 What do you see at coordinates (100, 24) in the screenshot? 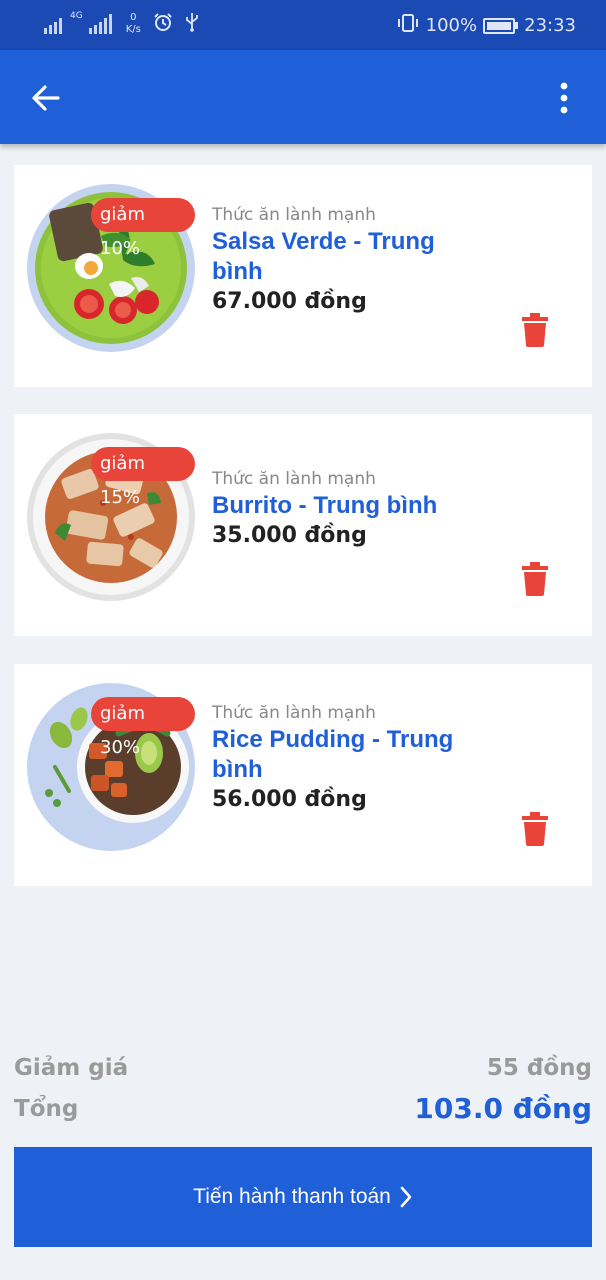
I see `signal-2-icon` at bounding box center [100, 24].